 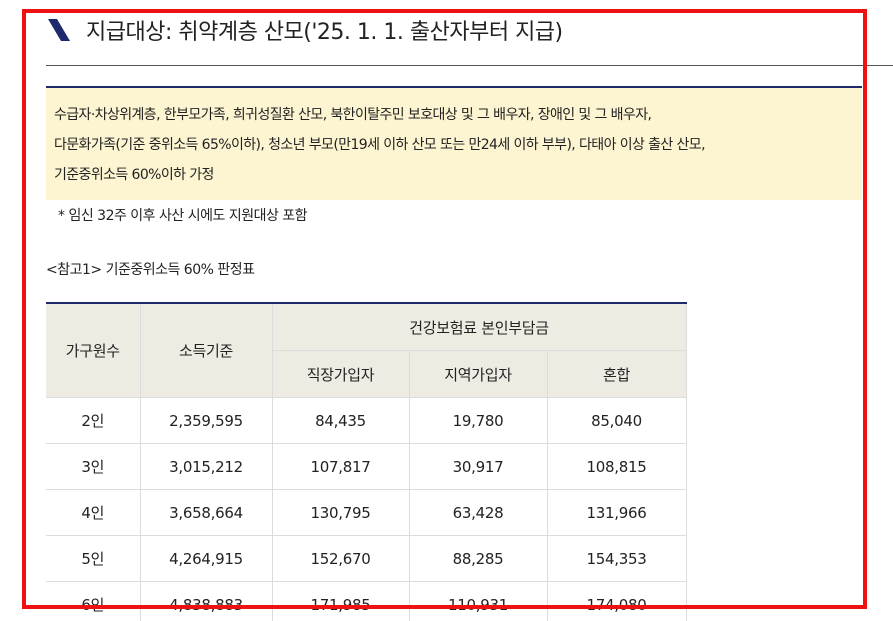 What do you see at coordinates (206, 601) in the screenshot?
I see `cell-income: 4,838,883` at bounding box center [206, 601].